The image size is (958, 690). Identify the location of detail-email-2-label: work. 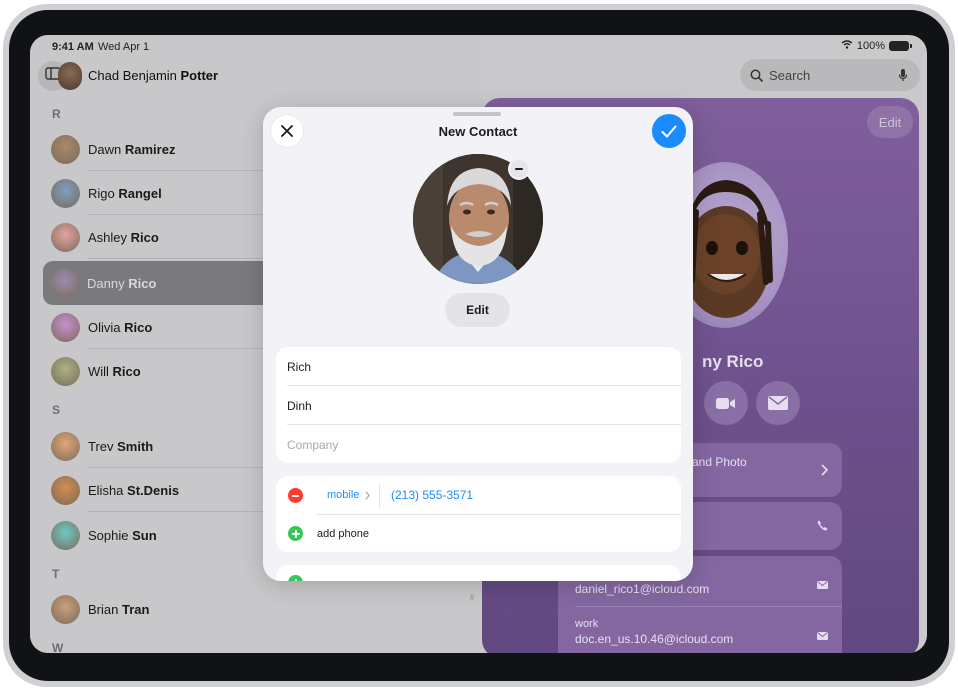
(587, 624).